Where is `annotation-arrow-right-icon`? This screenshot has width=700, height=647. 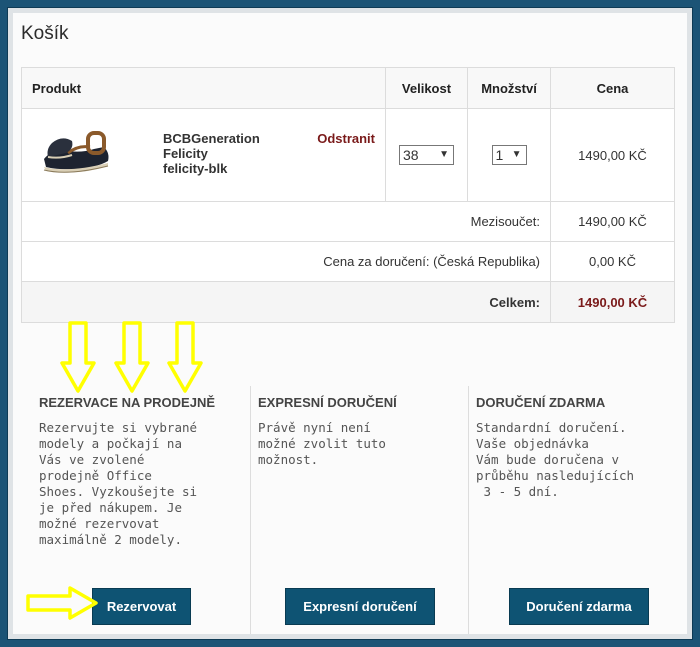 annotation-arrow-right-icon is located at coordinates (62, 603).